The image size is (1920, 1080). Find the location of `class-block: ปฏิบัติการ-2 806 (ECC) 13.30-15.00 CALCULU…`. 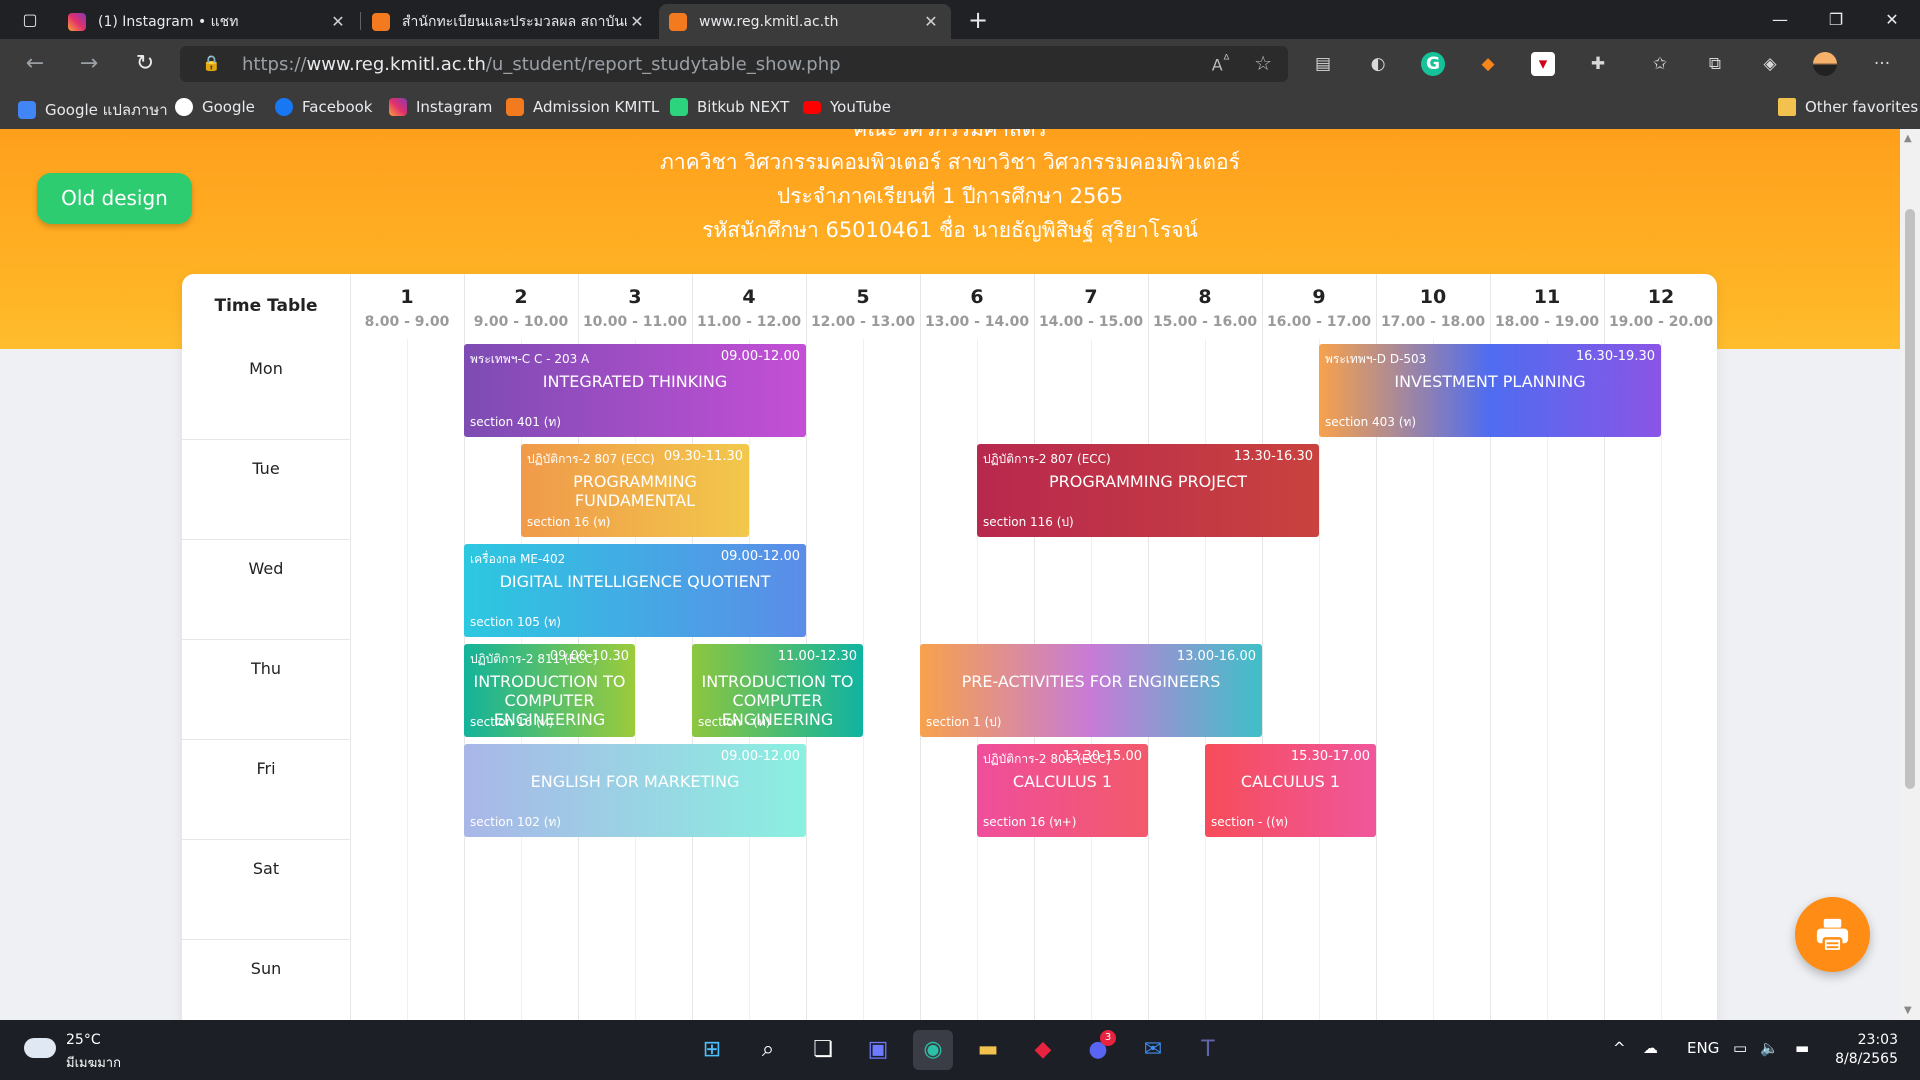

class-block: ปฏิบัติการ-2 806 (ECC) 13.30-15.00 CALCULU… is located at coordinates (1062, 790).